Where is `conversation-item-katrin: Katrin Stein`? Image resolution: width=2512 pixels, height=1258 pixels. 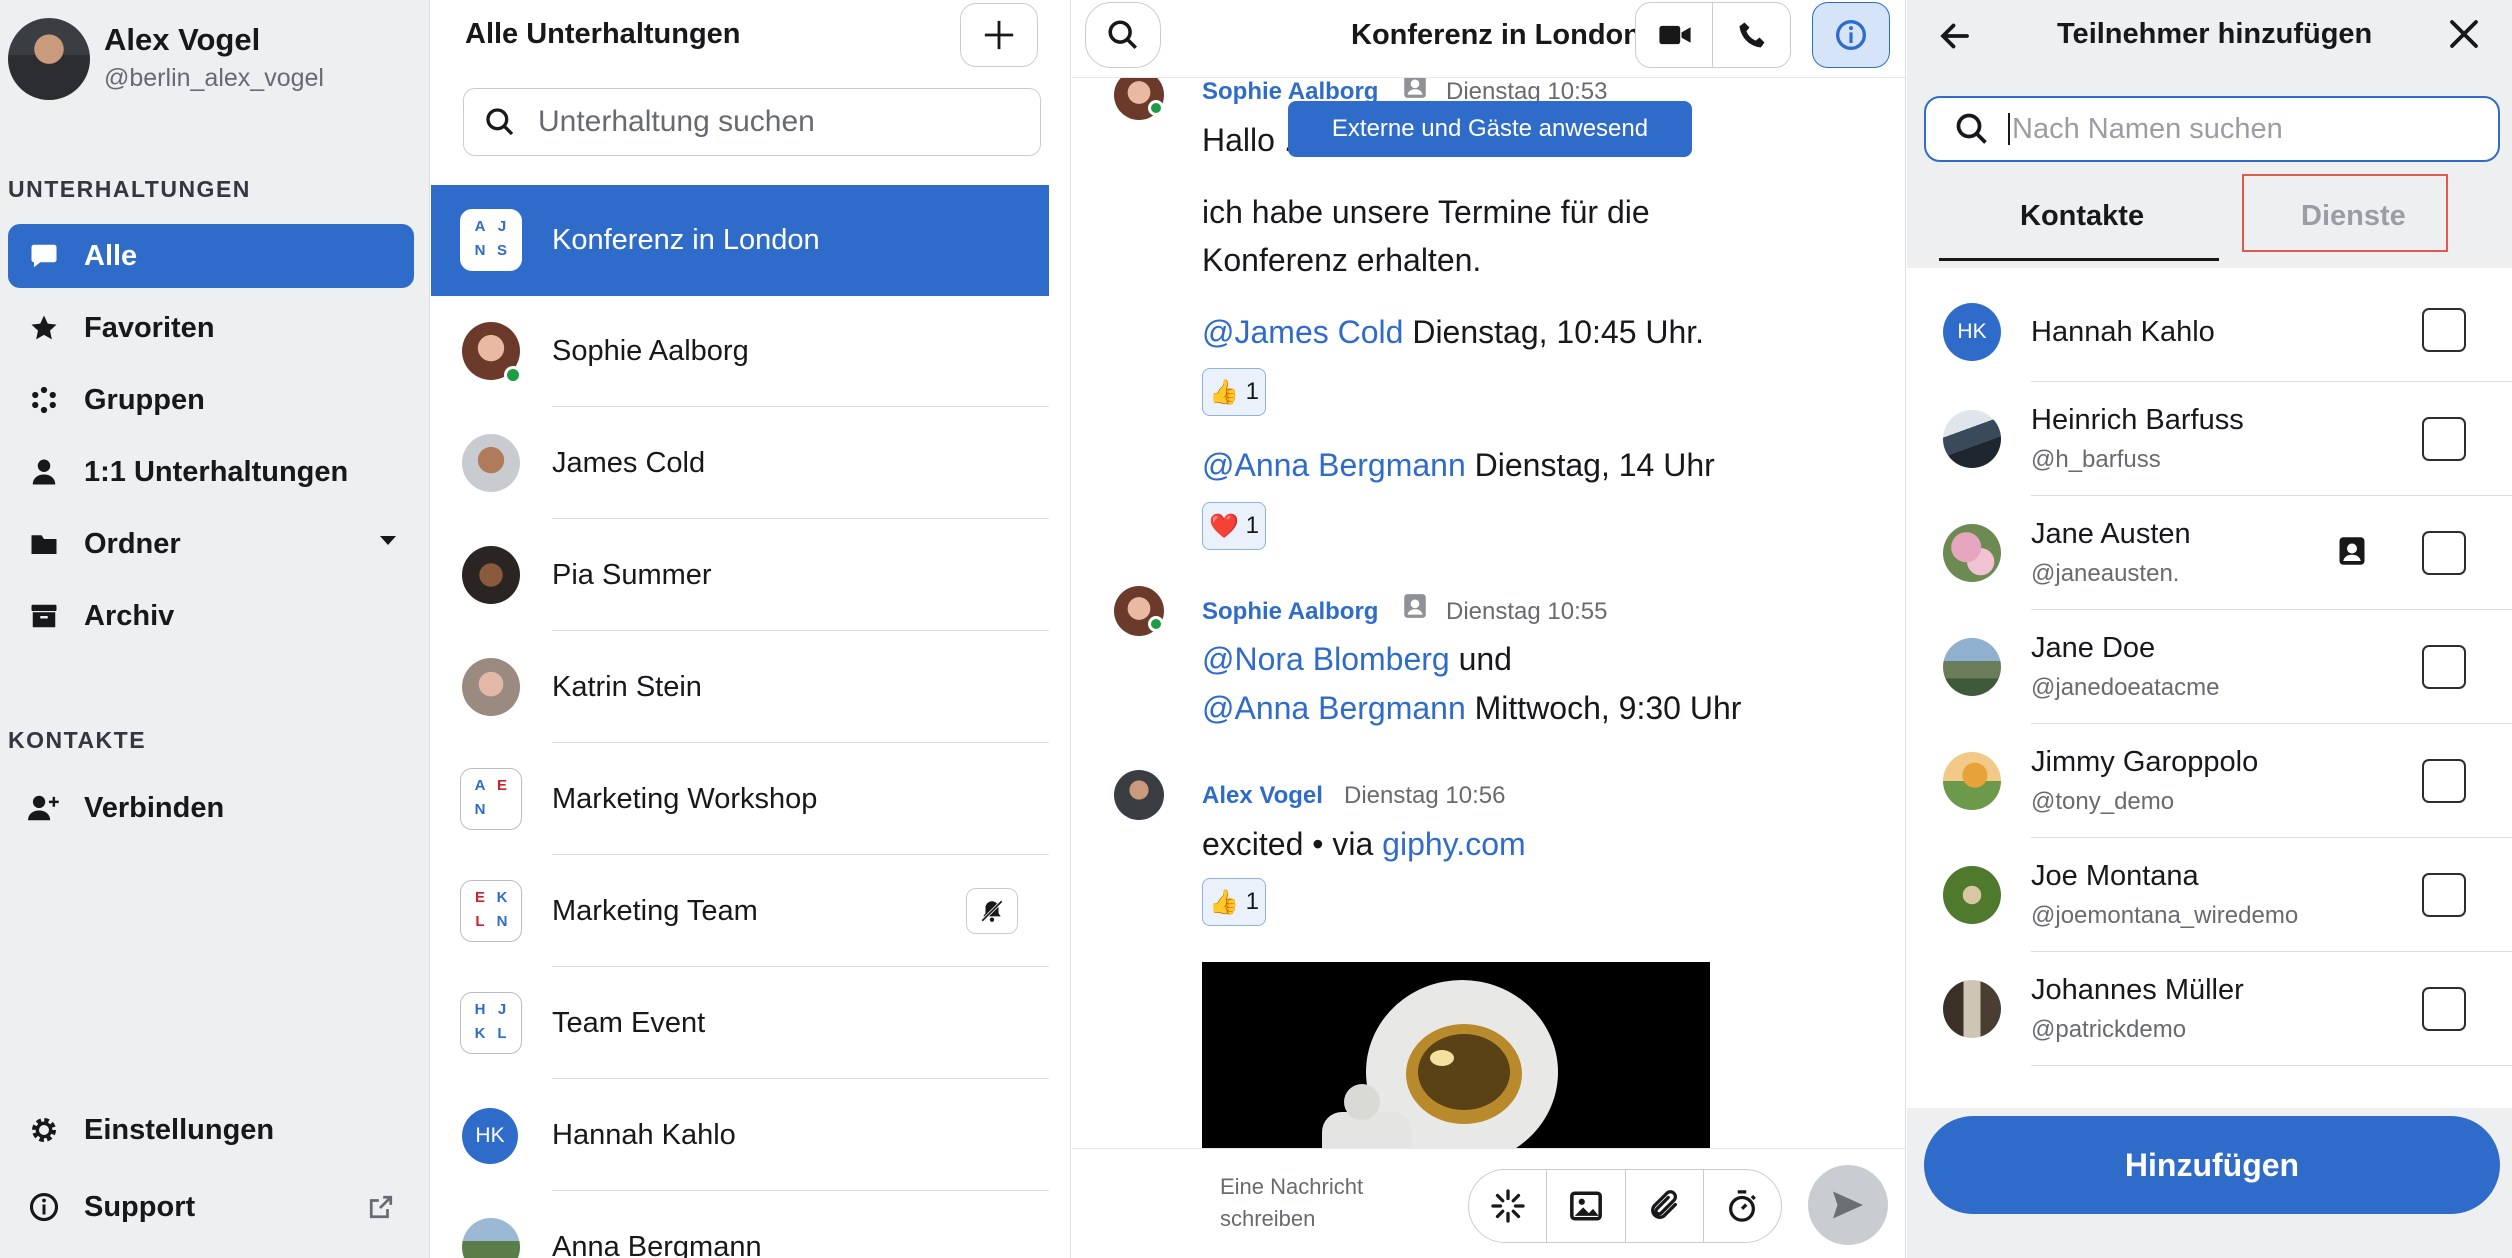
conversation-item-katrin: Katrin Stein is located at coordinates (740, 687).